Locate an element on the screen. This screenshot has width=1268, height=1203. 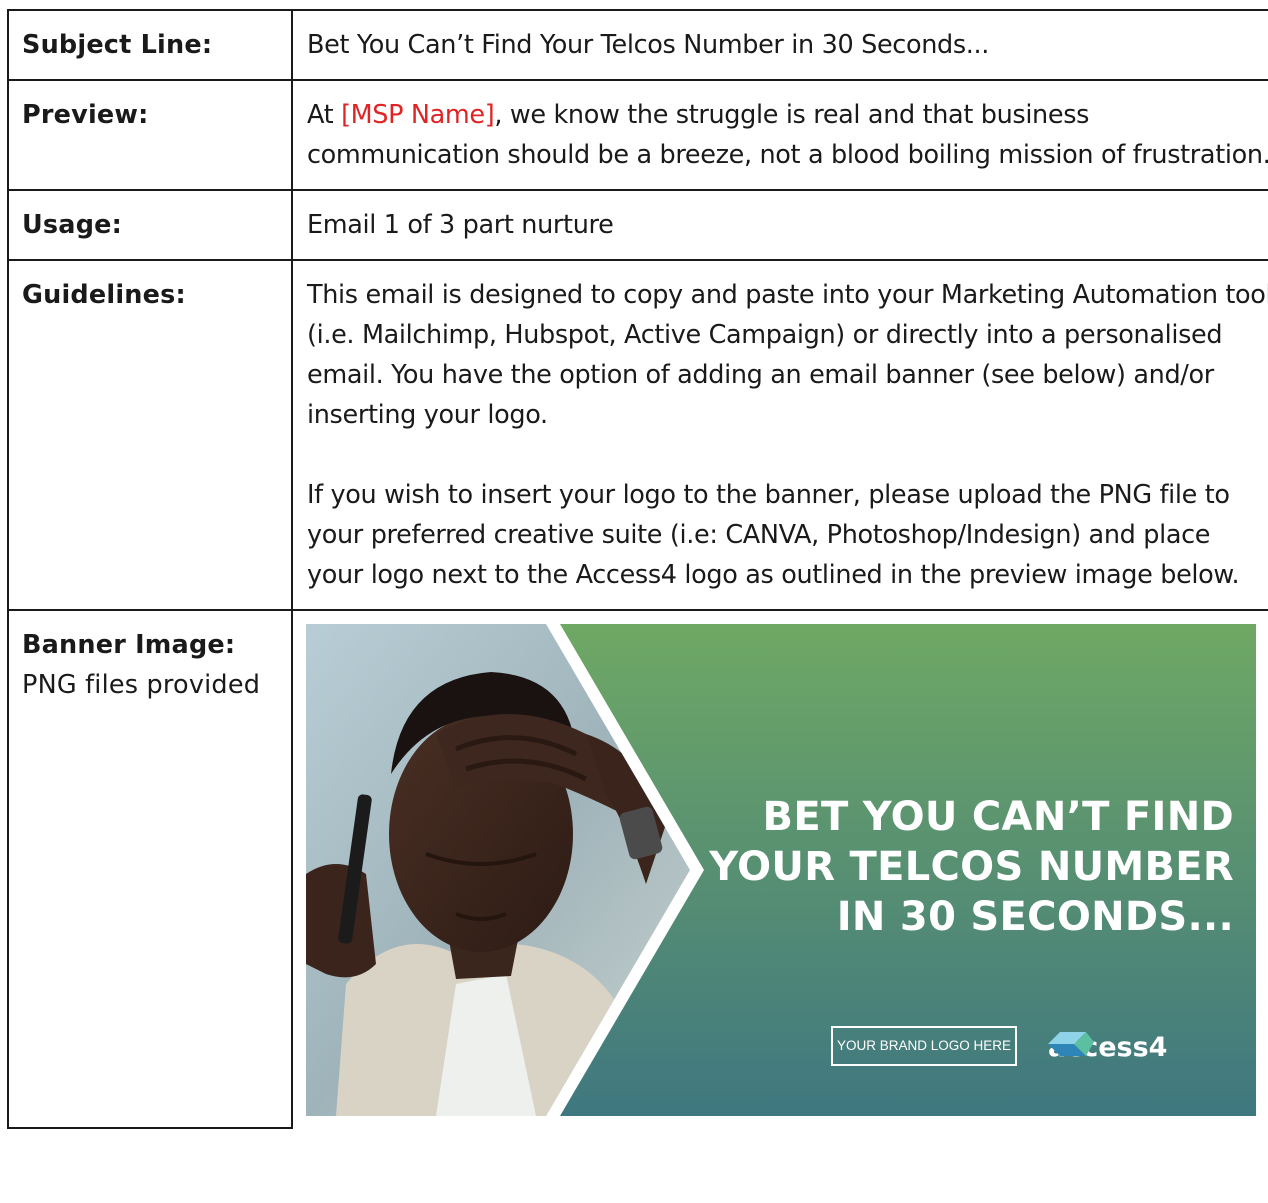
png-files-note: PNG files provided is located at coordinates (141, 685).